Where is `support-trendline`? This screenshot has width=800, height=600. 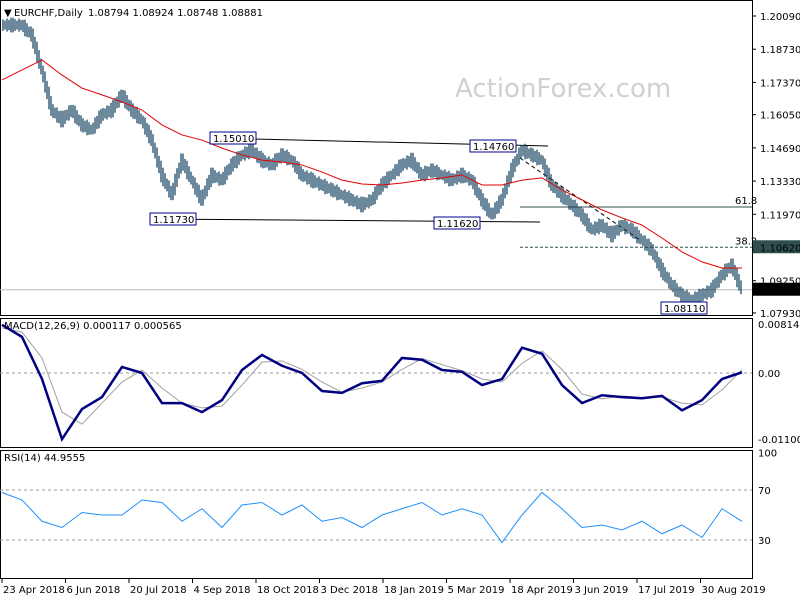 support-trendline is located at coordinates (345, 220).